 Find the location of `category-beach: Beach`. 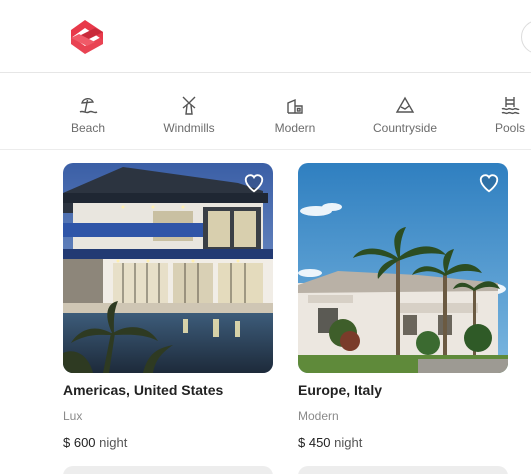

category-beach: Beach is located at coordinates (88, 118).